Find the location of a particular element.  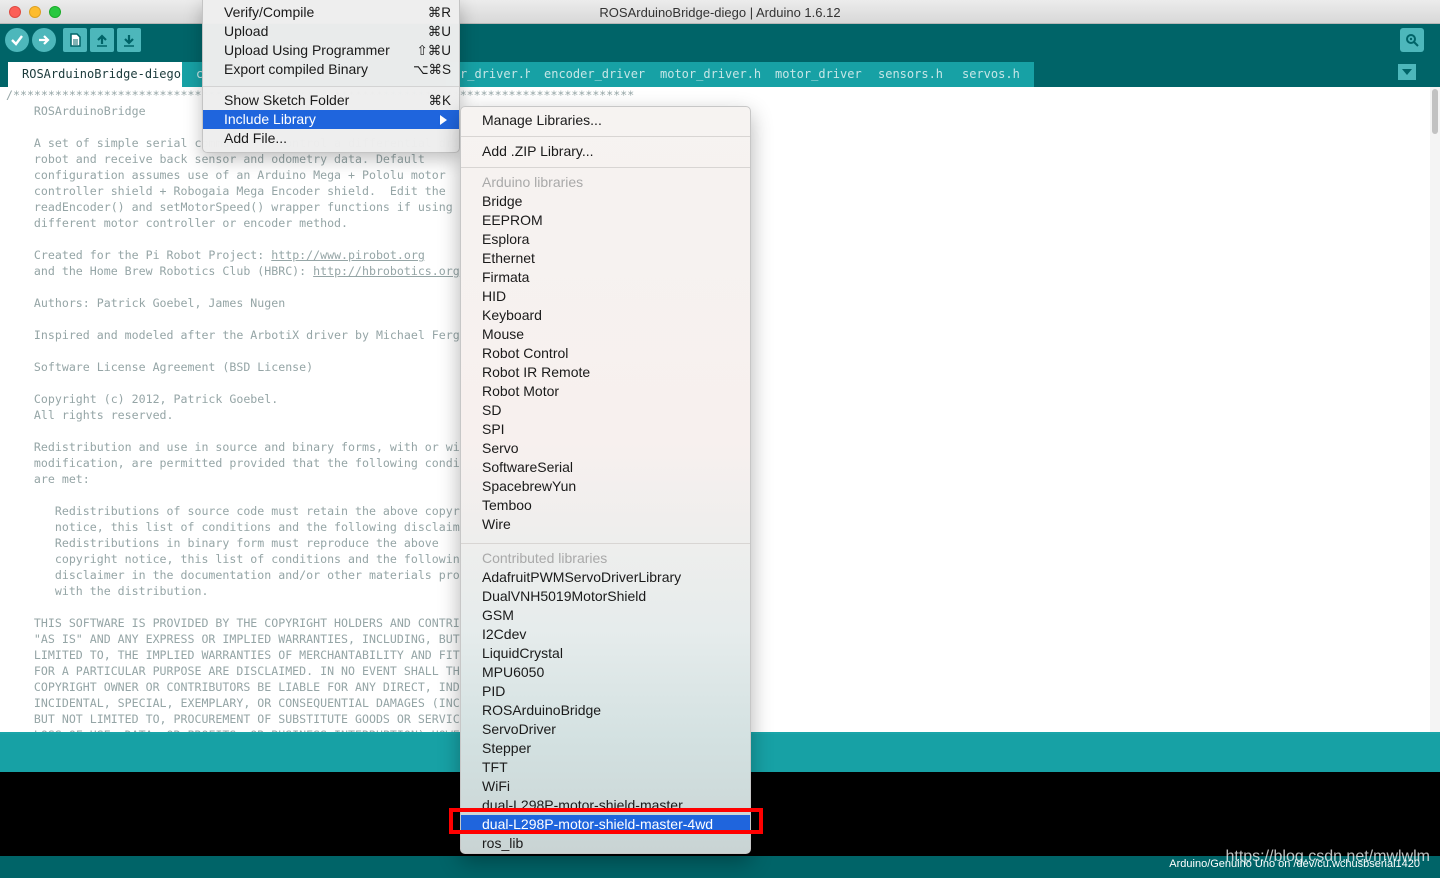

library-item-wire: Wire is located at coordinates (605, 524).